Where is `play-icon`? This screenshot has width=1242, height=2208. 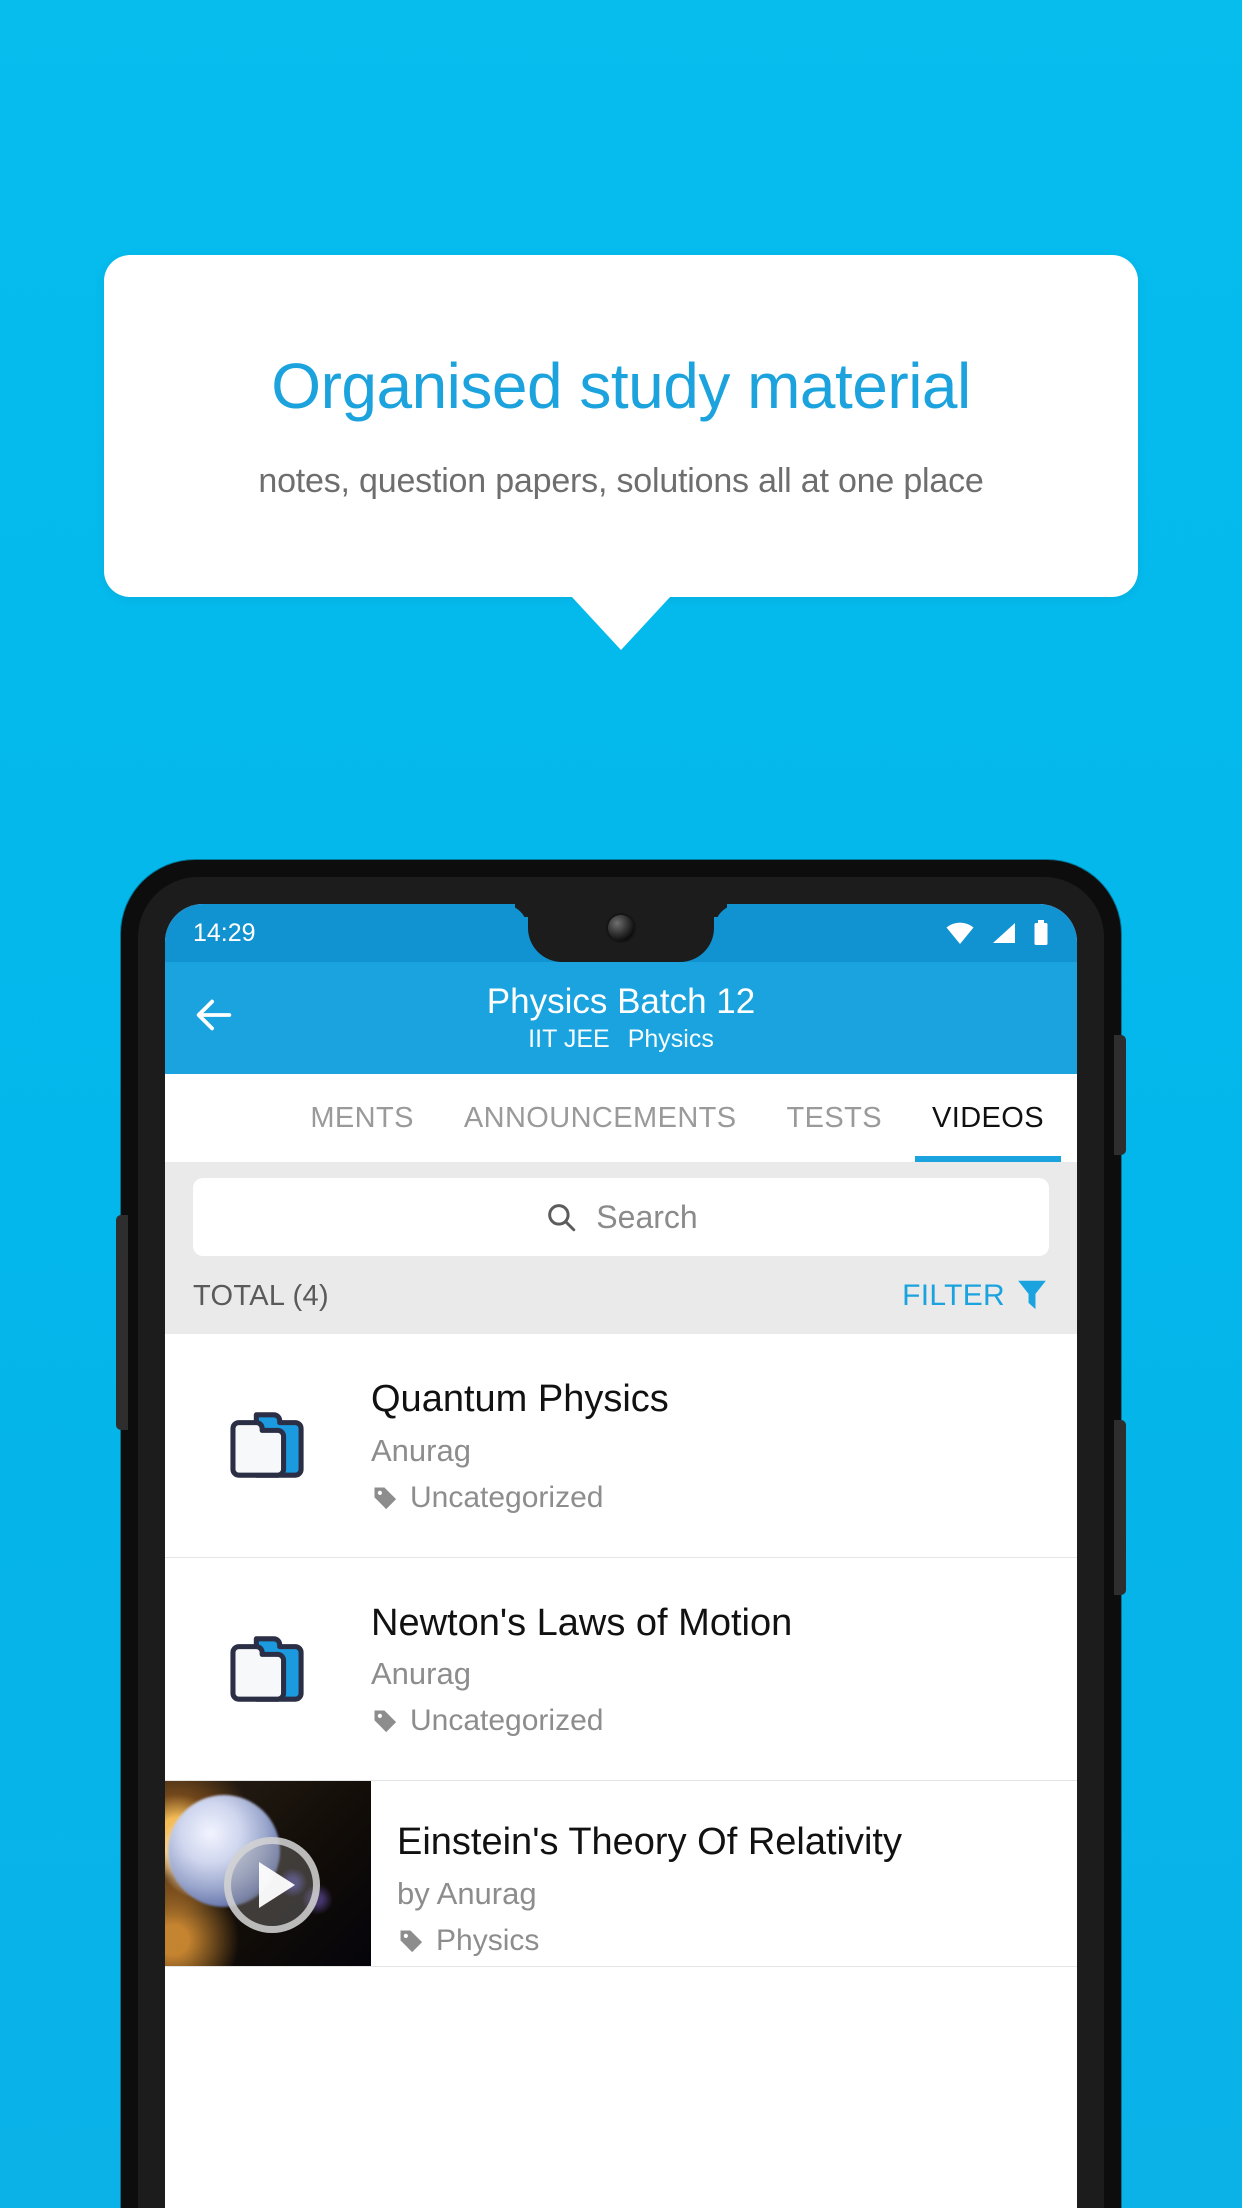
play-icon is located at coordinates (272, 1884).